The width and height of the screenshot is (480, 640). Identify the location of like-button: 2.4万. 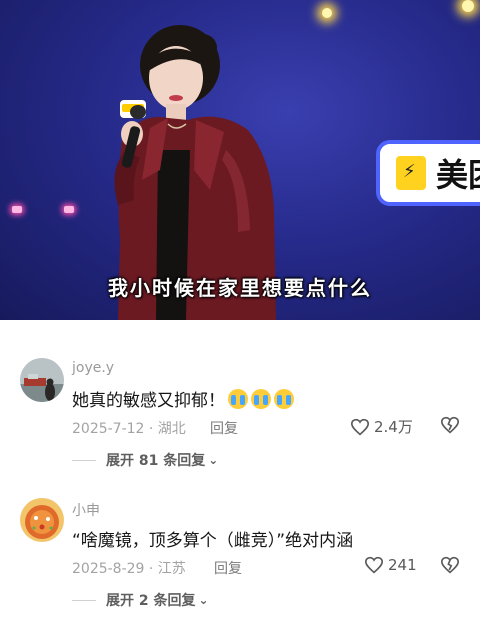
(381, 426).